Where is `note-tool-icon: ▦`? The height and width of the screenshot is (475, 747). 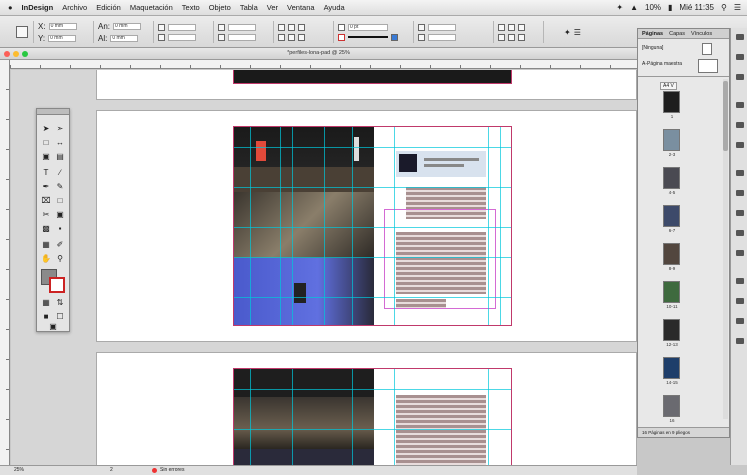 note-tool-icon: ▦ is located at coordinates (46, 244).